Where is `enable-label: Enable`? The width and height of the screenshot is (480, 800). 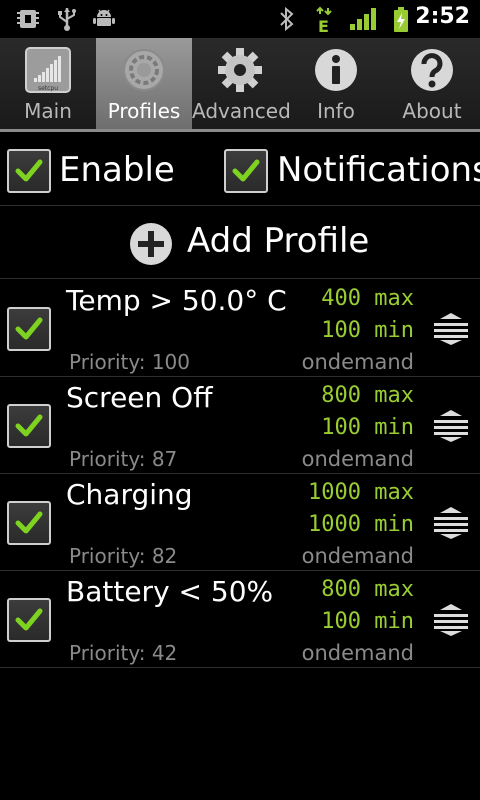
enable-label: Enable is located at coordinates (117, 170).